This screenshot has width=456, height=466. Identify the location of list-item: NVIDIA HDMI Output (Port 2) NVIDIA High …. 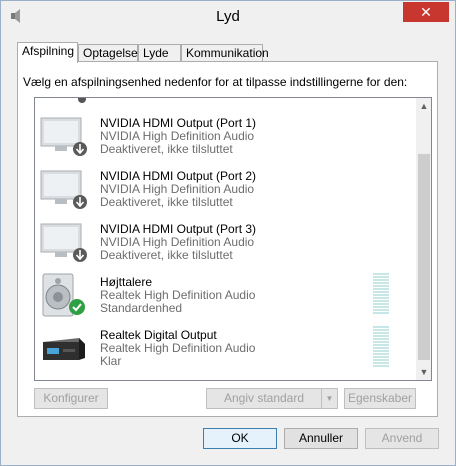
(225, 187).